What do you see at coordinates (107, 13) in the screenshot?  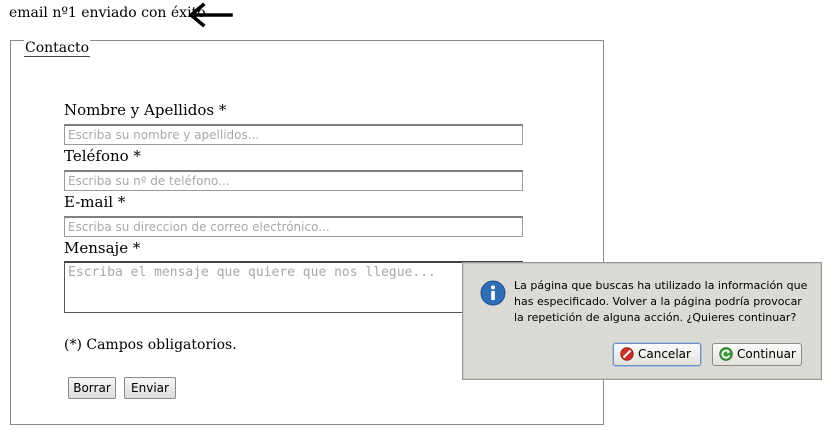 I see `status-message: email nº1 enviado con éxito` at bounding box center [107, 13].